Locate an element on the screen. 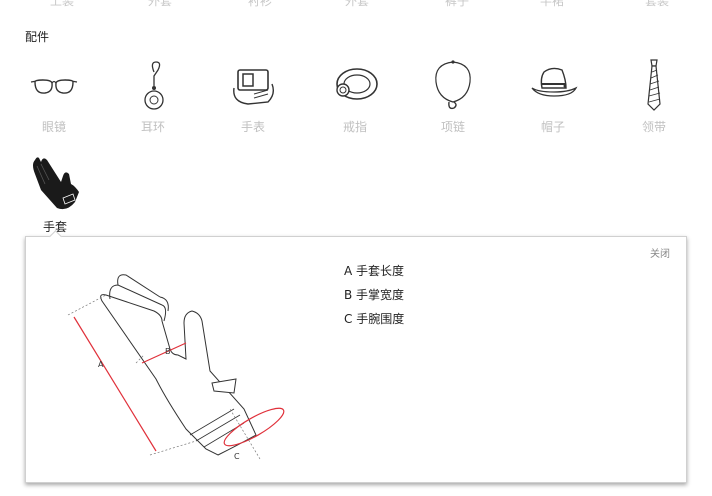 Image resolution: width=712 pixels, height=496 pixels. hat-icon is located at coordinates (554, 82).